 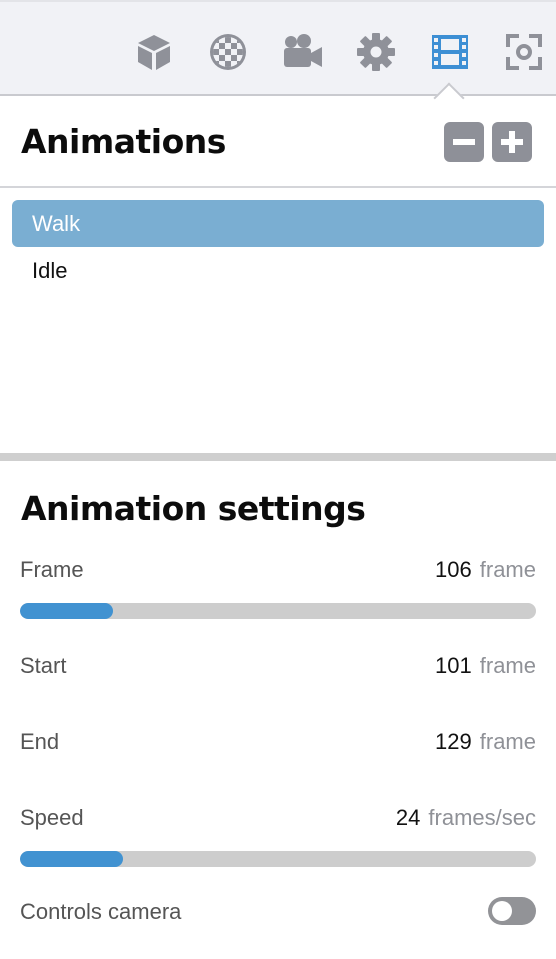 What do you see at coordinates (193, 508) in the screenshot?
I see `settings-title: Animation settings` at bounding box center [193, 508].